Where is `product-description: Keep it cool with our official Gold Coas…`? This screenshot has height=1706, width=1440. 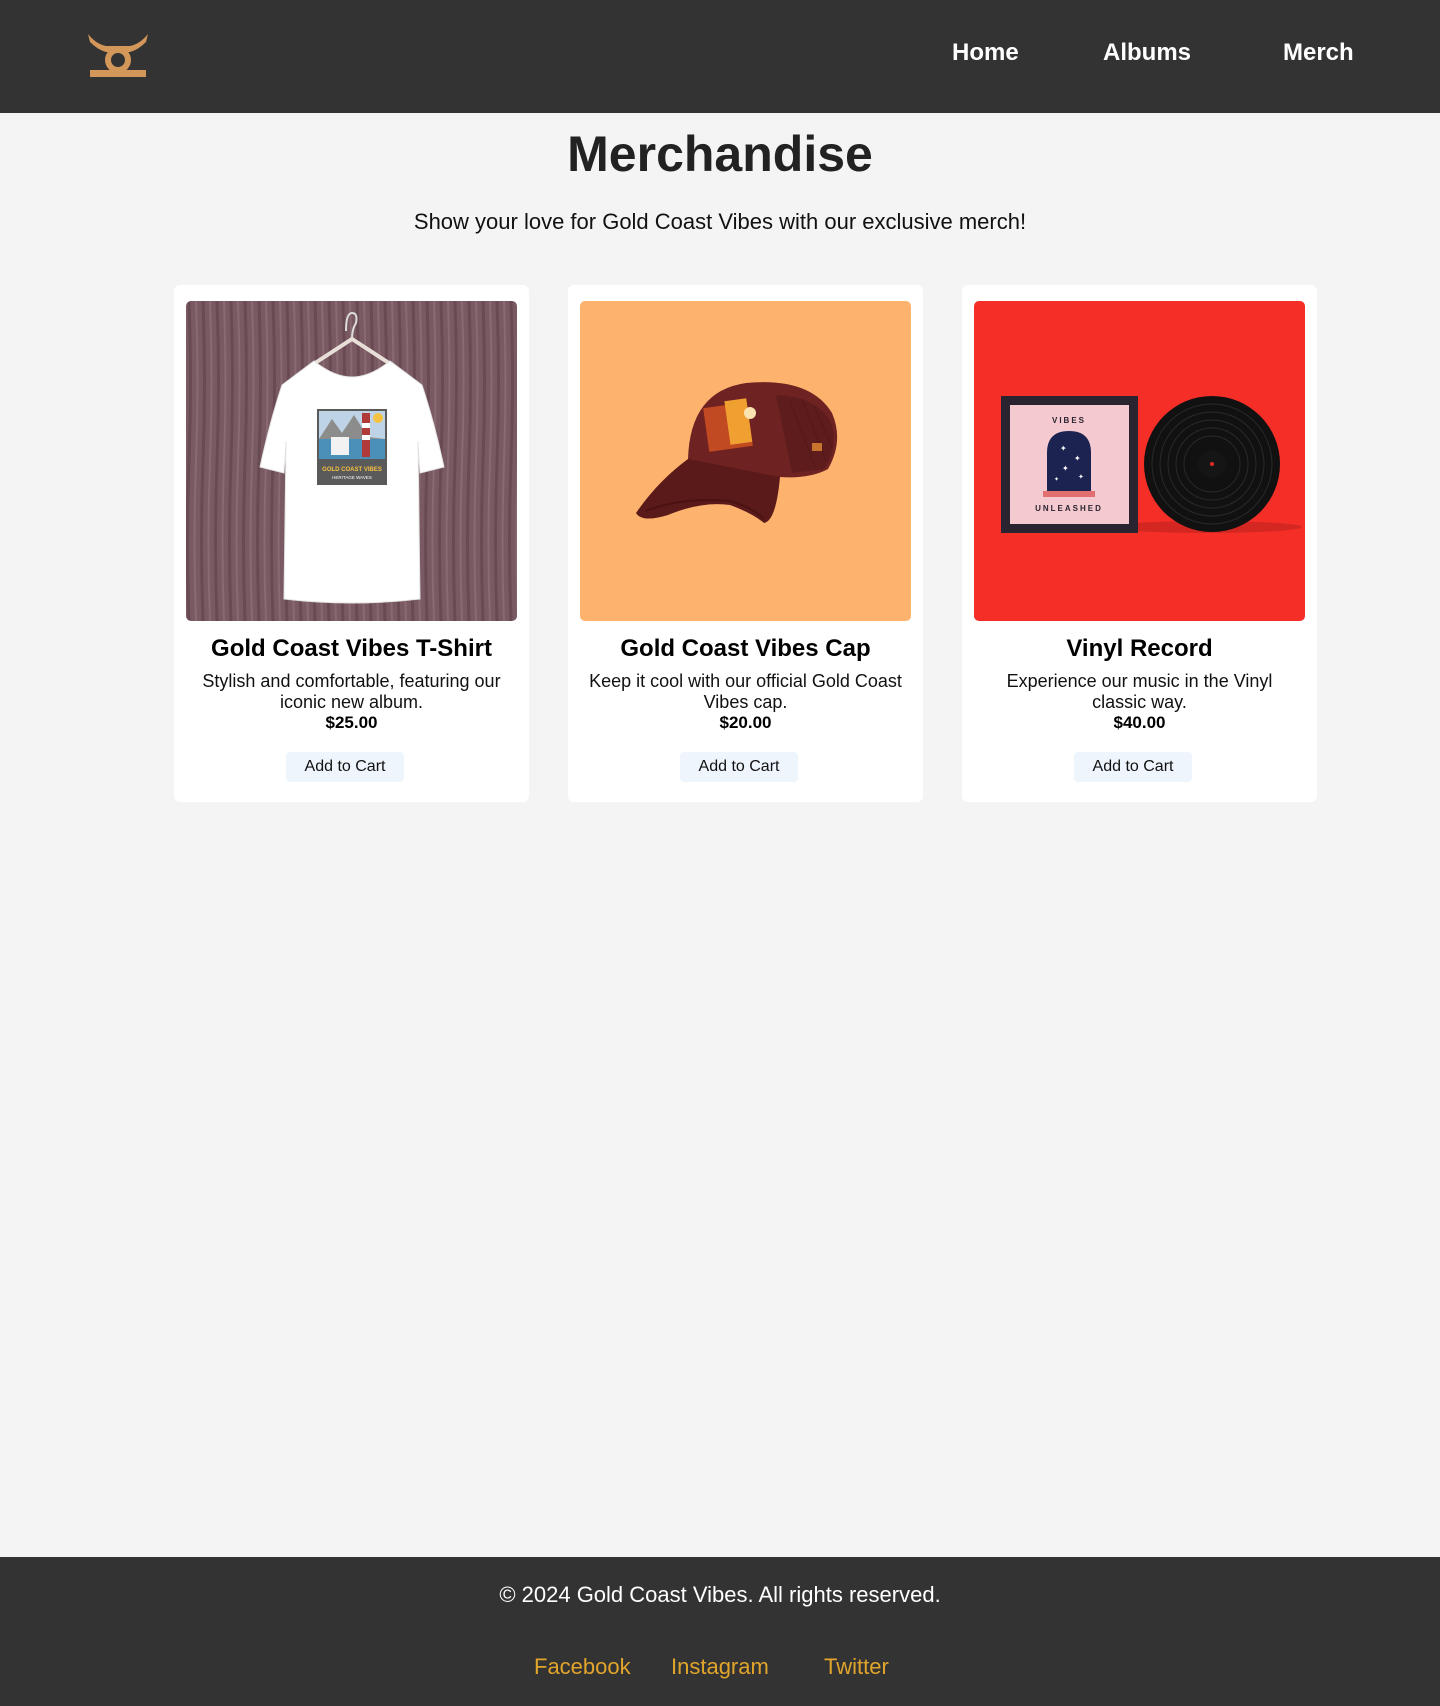 product-description: Keep it cool with our official Gold Coas… is located at coordinates (745, 691).